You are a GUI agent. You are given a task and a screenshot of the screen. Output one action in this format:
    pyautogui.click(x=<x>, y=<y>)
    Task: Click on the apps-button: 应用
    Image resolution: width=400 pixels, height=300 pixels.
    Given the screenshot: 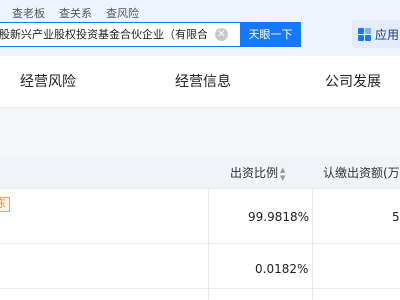 What is the action you would take?
    pyautogui.click(x=376, y=34)
    